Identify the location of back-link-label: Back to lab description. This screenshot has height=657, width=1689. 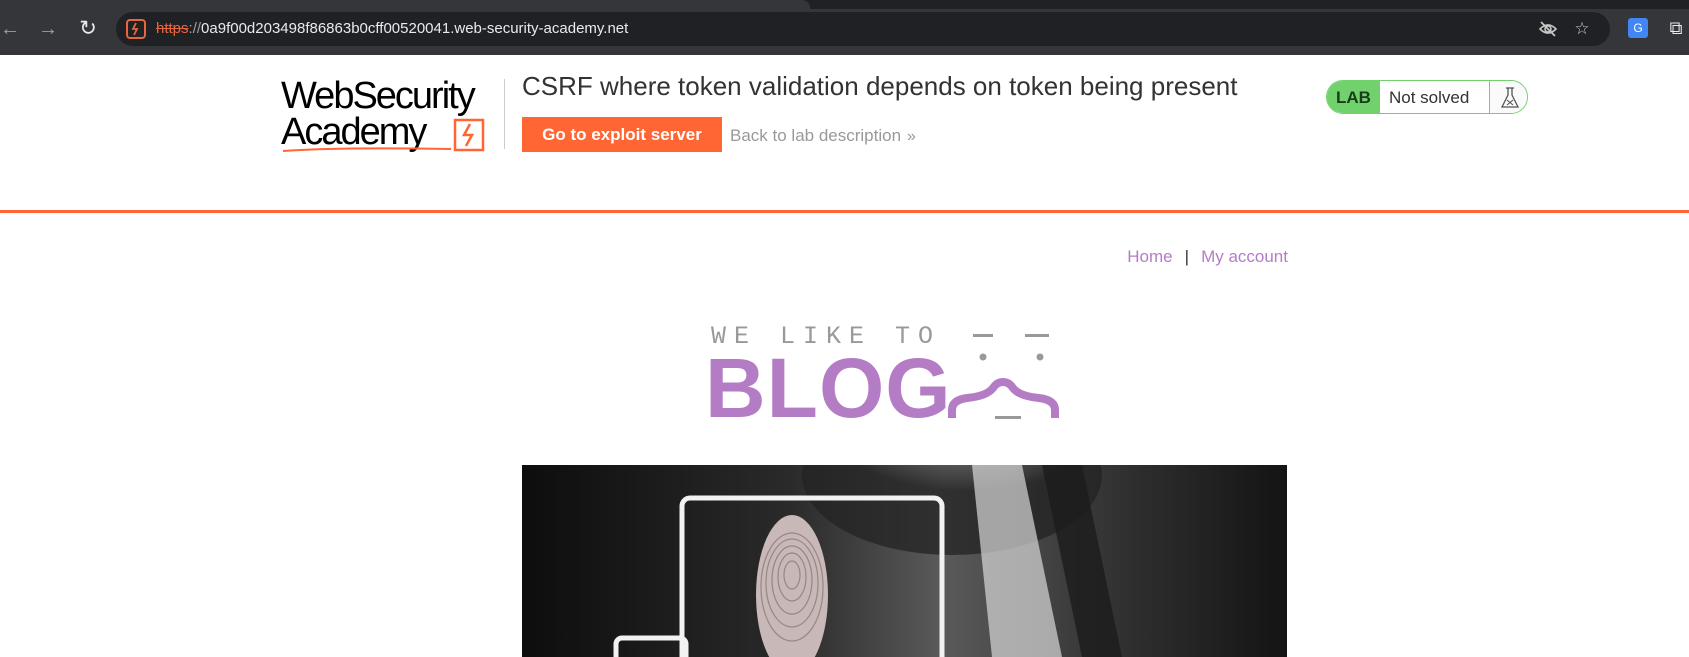
(816, 135).